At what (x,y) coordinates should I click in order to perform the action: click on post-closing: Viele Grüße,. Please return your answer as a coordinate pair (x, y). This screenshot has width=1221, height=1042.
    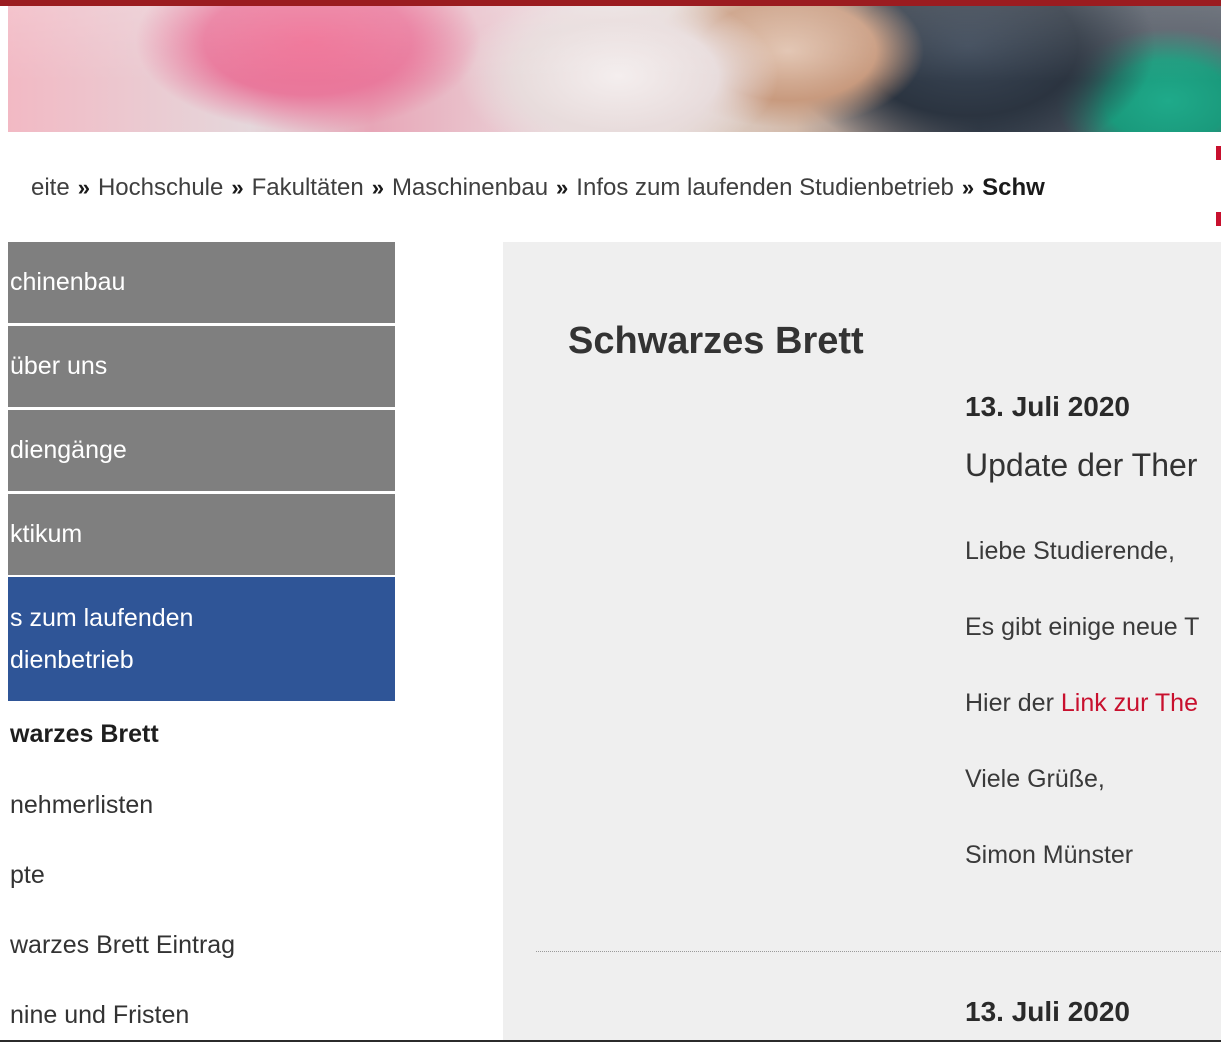
    Looking at the image, I should click on (1035, 779).